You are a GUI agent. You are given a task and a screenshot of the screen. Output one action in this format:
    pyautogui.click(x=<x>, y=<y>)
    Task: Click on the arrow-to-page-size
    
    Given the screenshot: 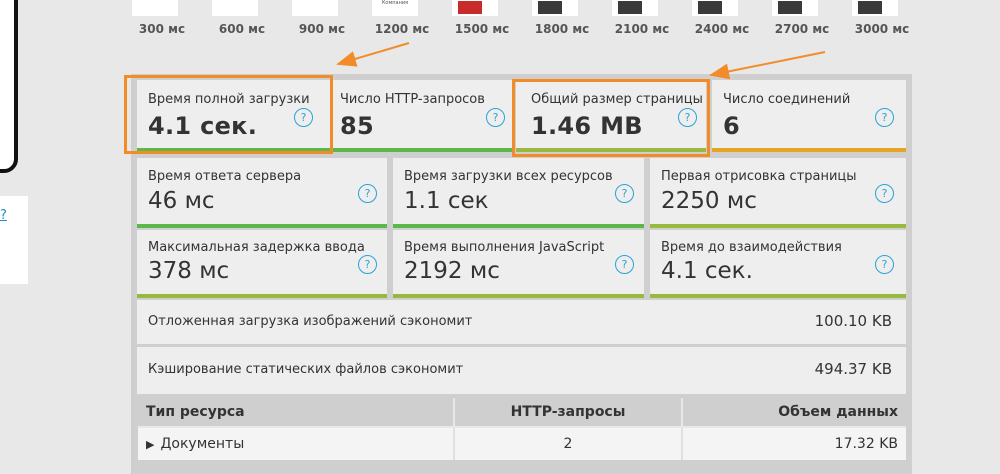 What is the action you would take?
    pyautogui.click(x=767, y=65)
    